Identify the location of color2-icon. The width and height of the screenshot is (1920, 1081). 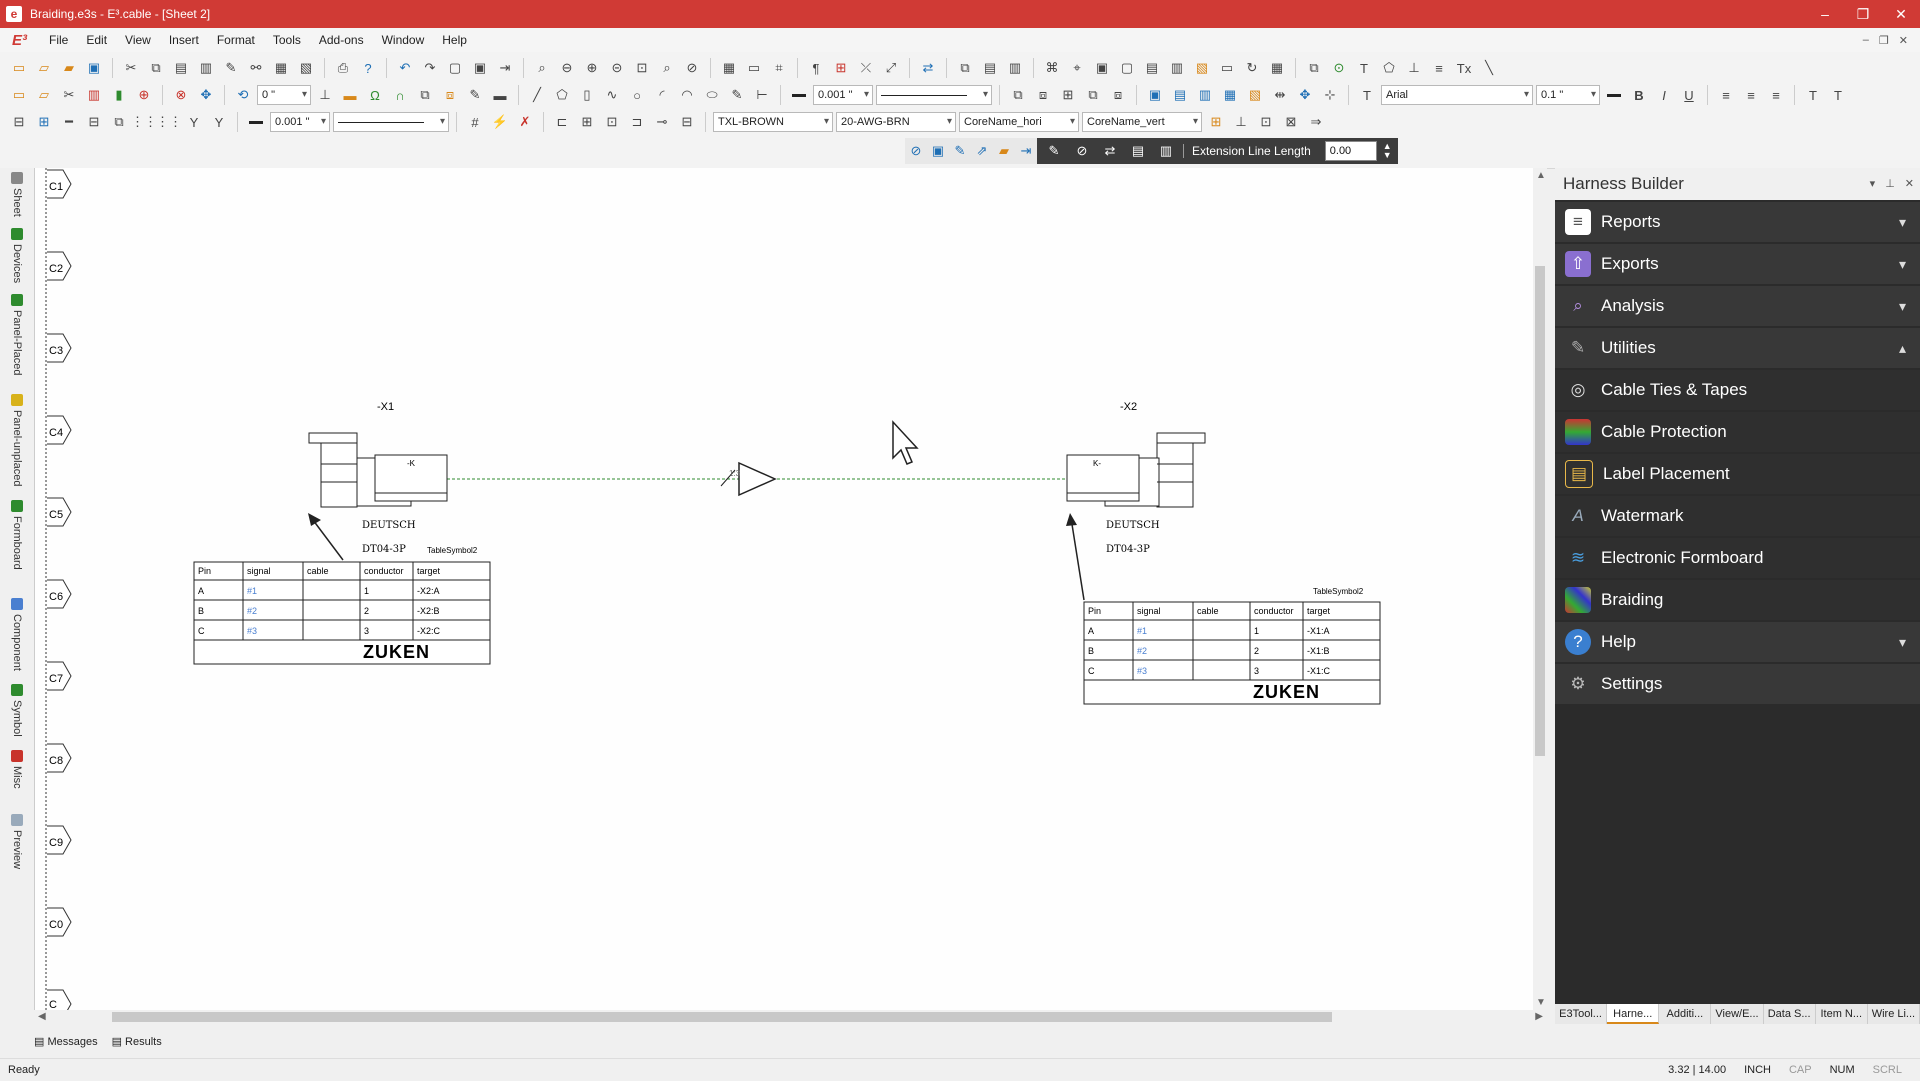
(256, 122).